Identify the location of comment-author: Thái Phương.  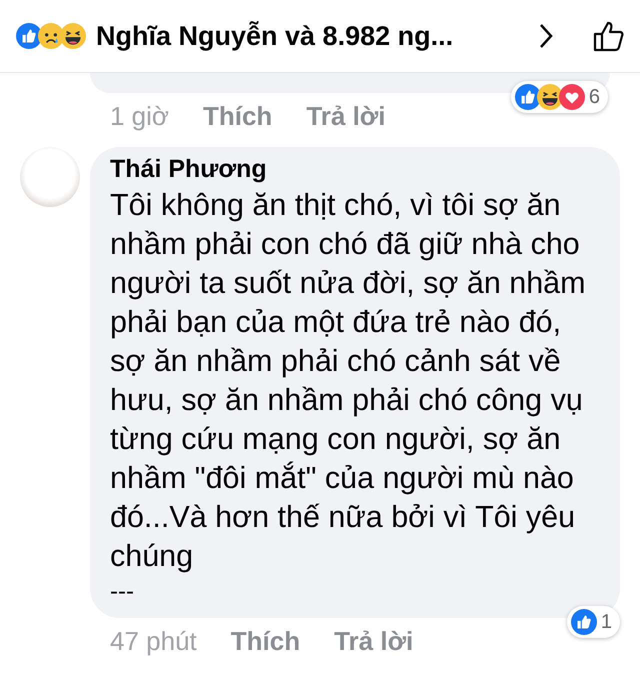
(351, 169).